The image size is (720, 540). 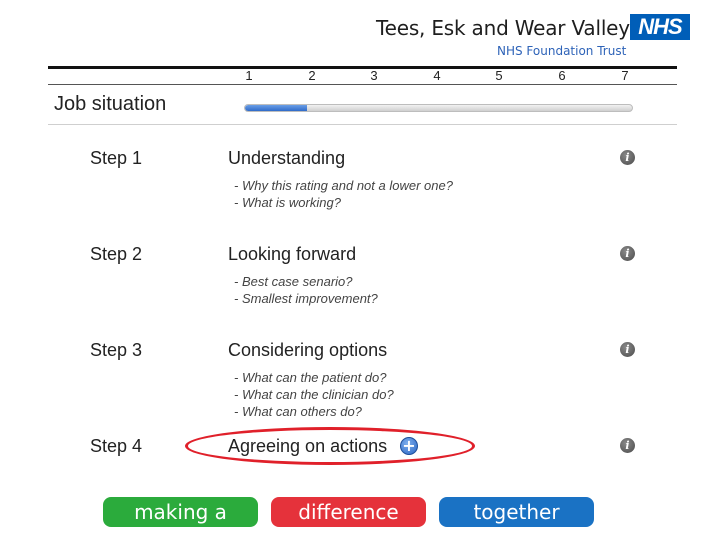 I want to click on org-name: Tees, Esk and Wear Valleys, so click(x=508, y=28).